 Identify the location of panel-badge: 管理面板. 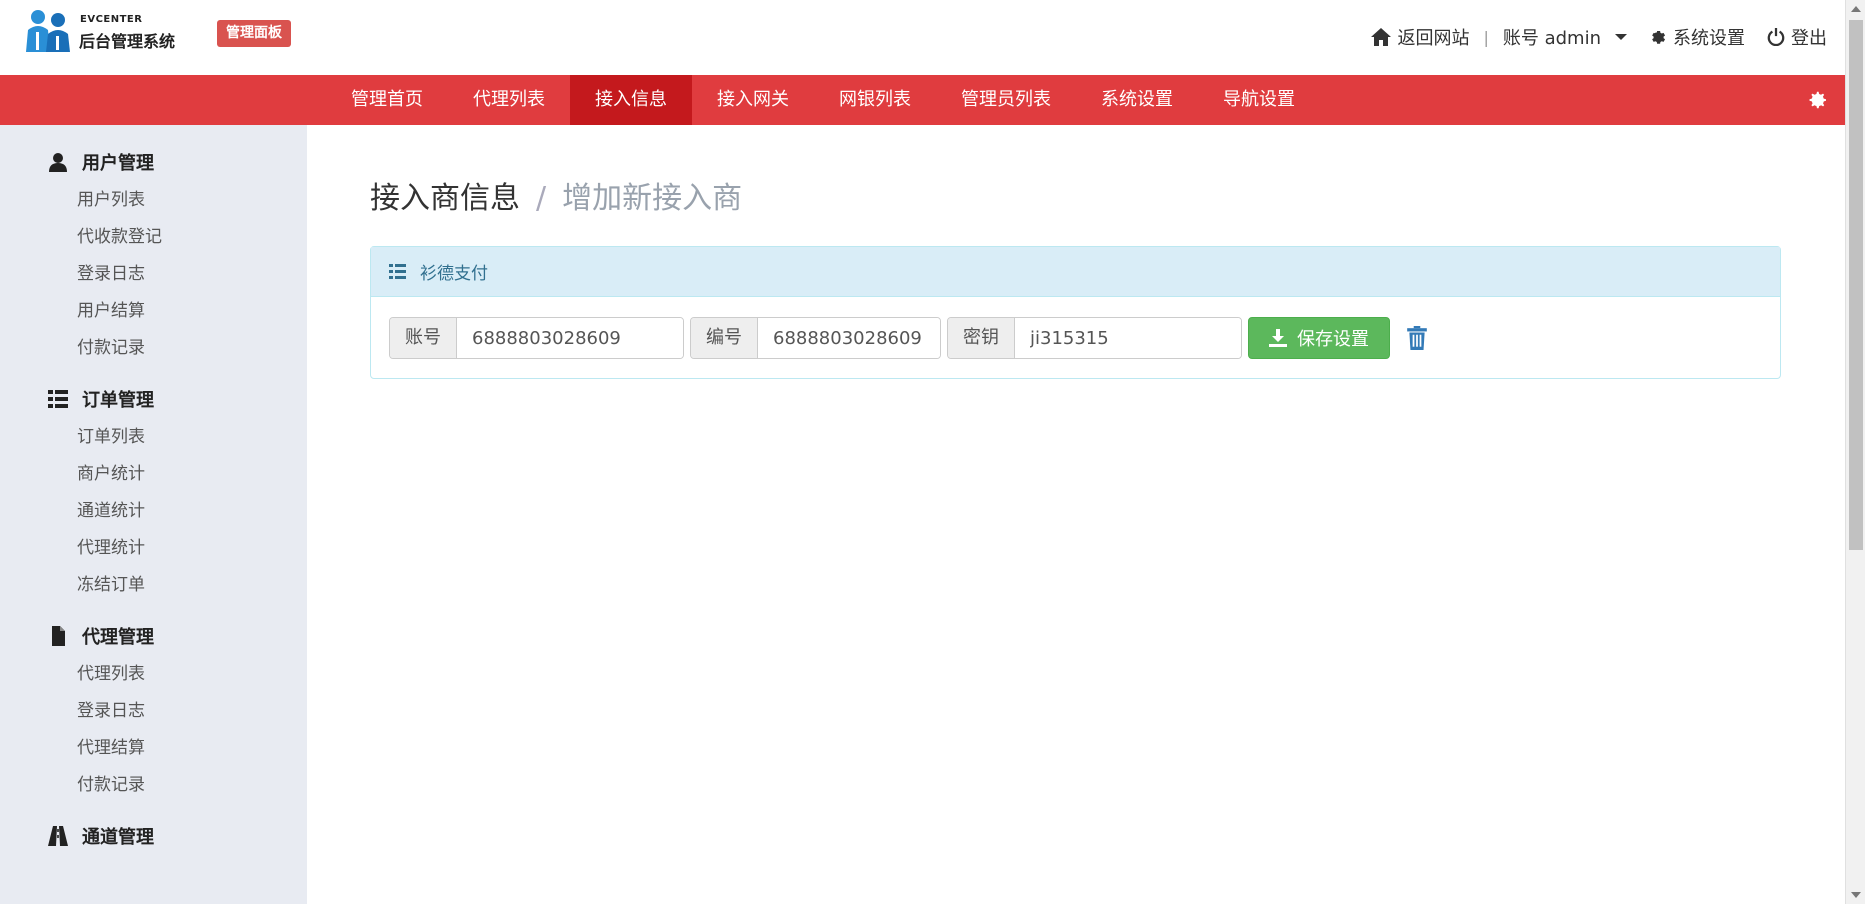
(254, 33).